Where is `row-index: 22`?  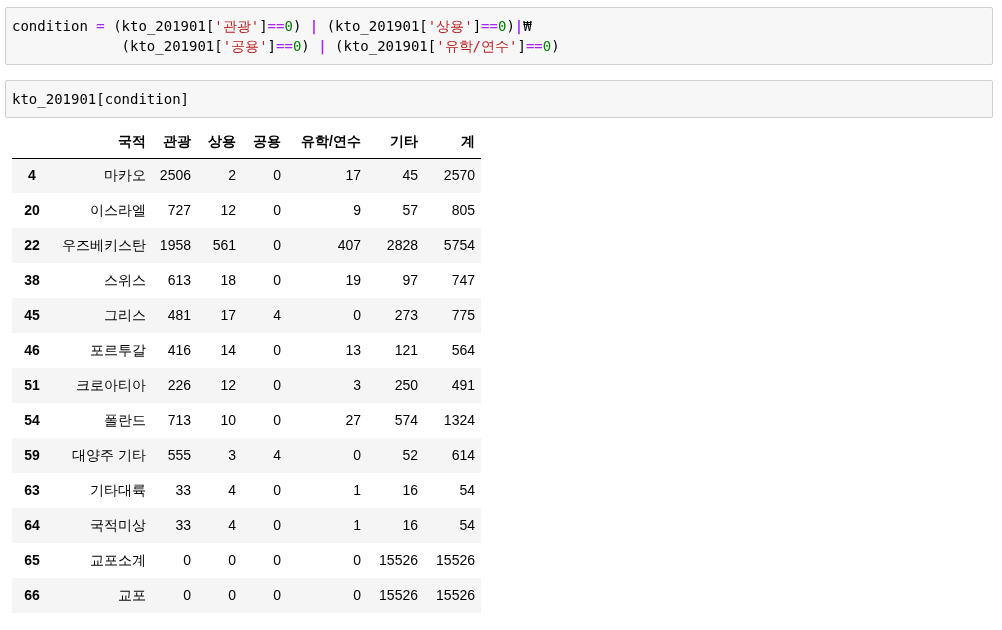 row-index: 22 is located at coordinates (32, 245).